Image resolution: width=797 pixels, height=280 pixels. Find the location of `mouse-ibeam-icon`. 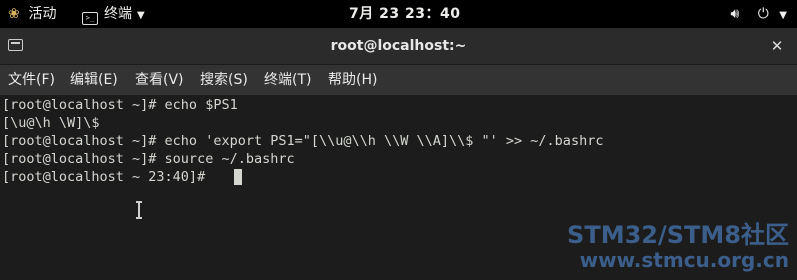

mouse-ibeam-icon is located at coordinates (139, 210).